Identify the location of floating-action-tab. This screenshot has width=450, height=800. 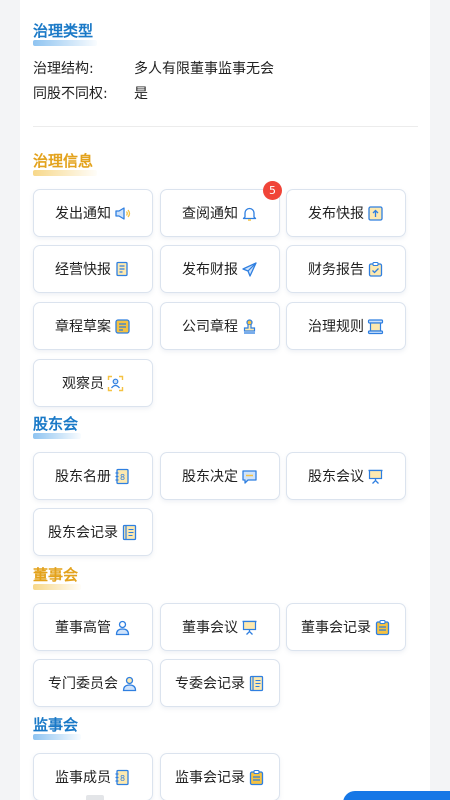
(396, 795).